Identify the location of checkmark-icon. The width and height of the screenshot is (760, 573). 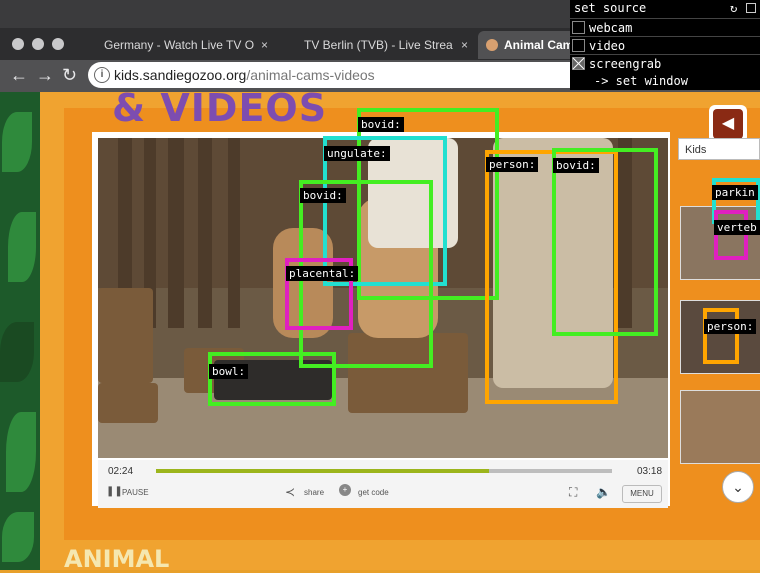
(578, 63).